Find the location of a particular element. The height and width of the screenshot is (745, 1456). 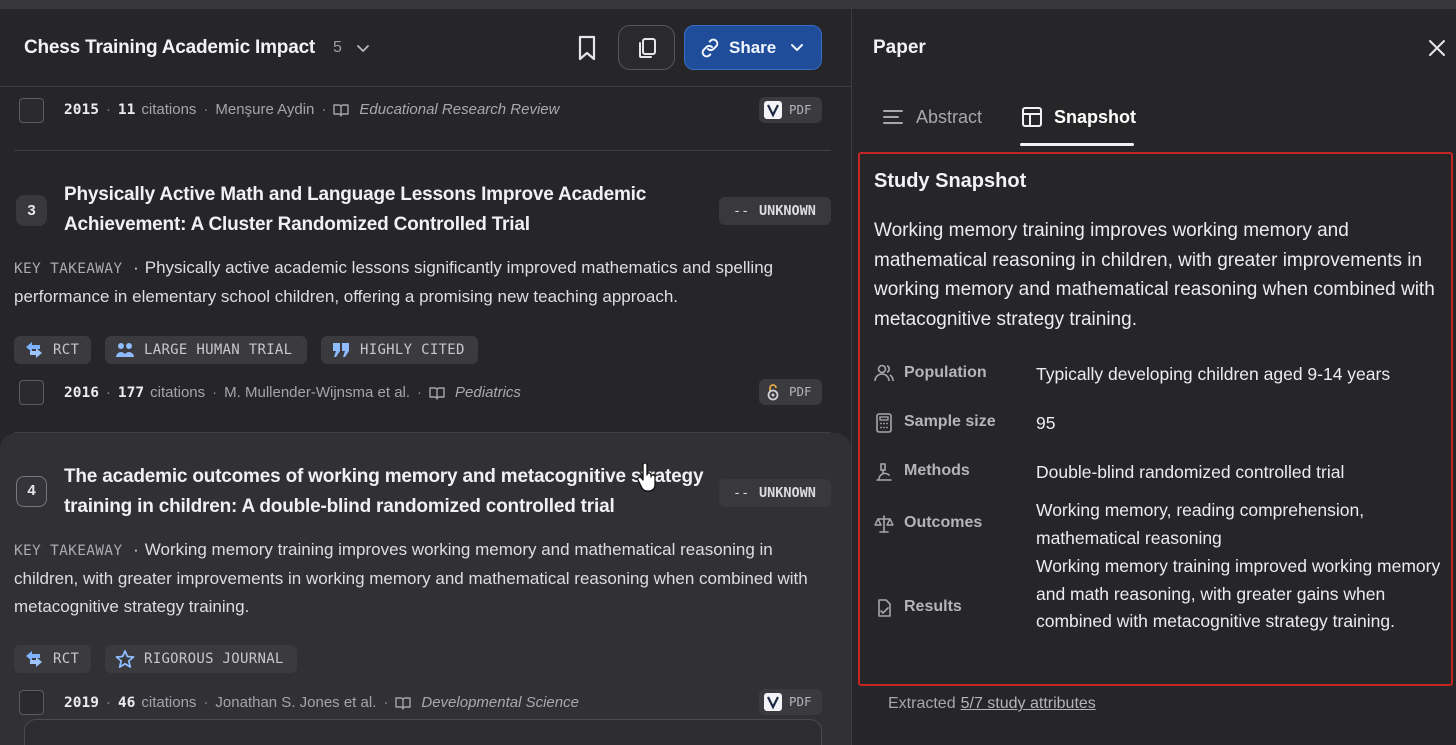

paper-citations: 46 is located at coordinates (126, 702).